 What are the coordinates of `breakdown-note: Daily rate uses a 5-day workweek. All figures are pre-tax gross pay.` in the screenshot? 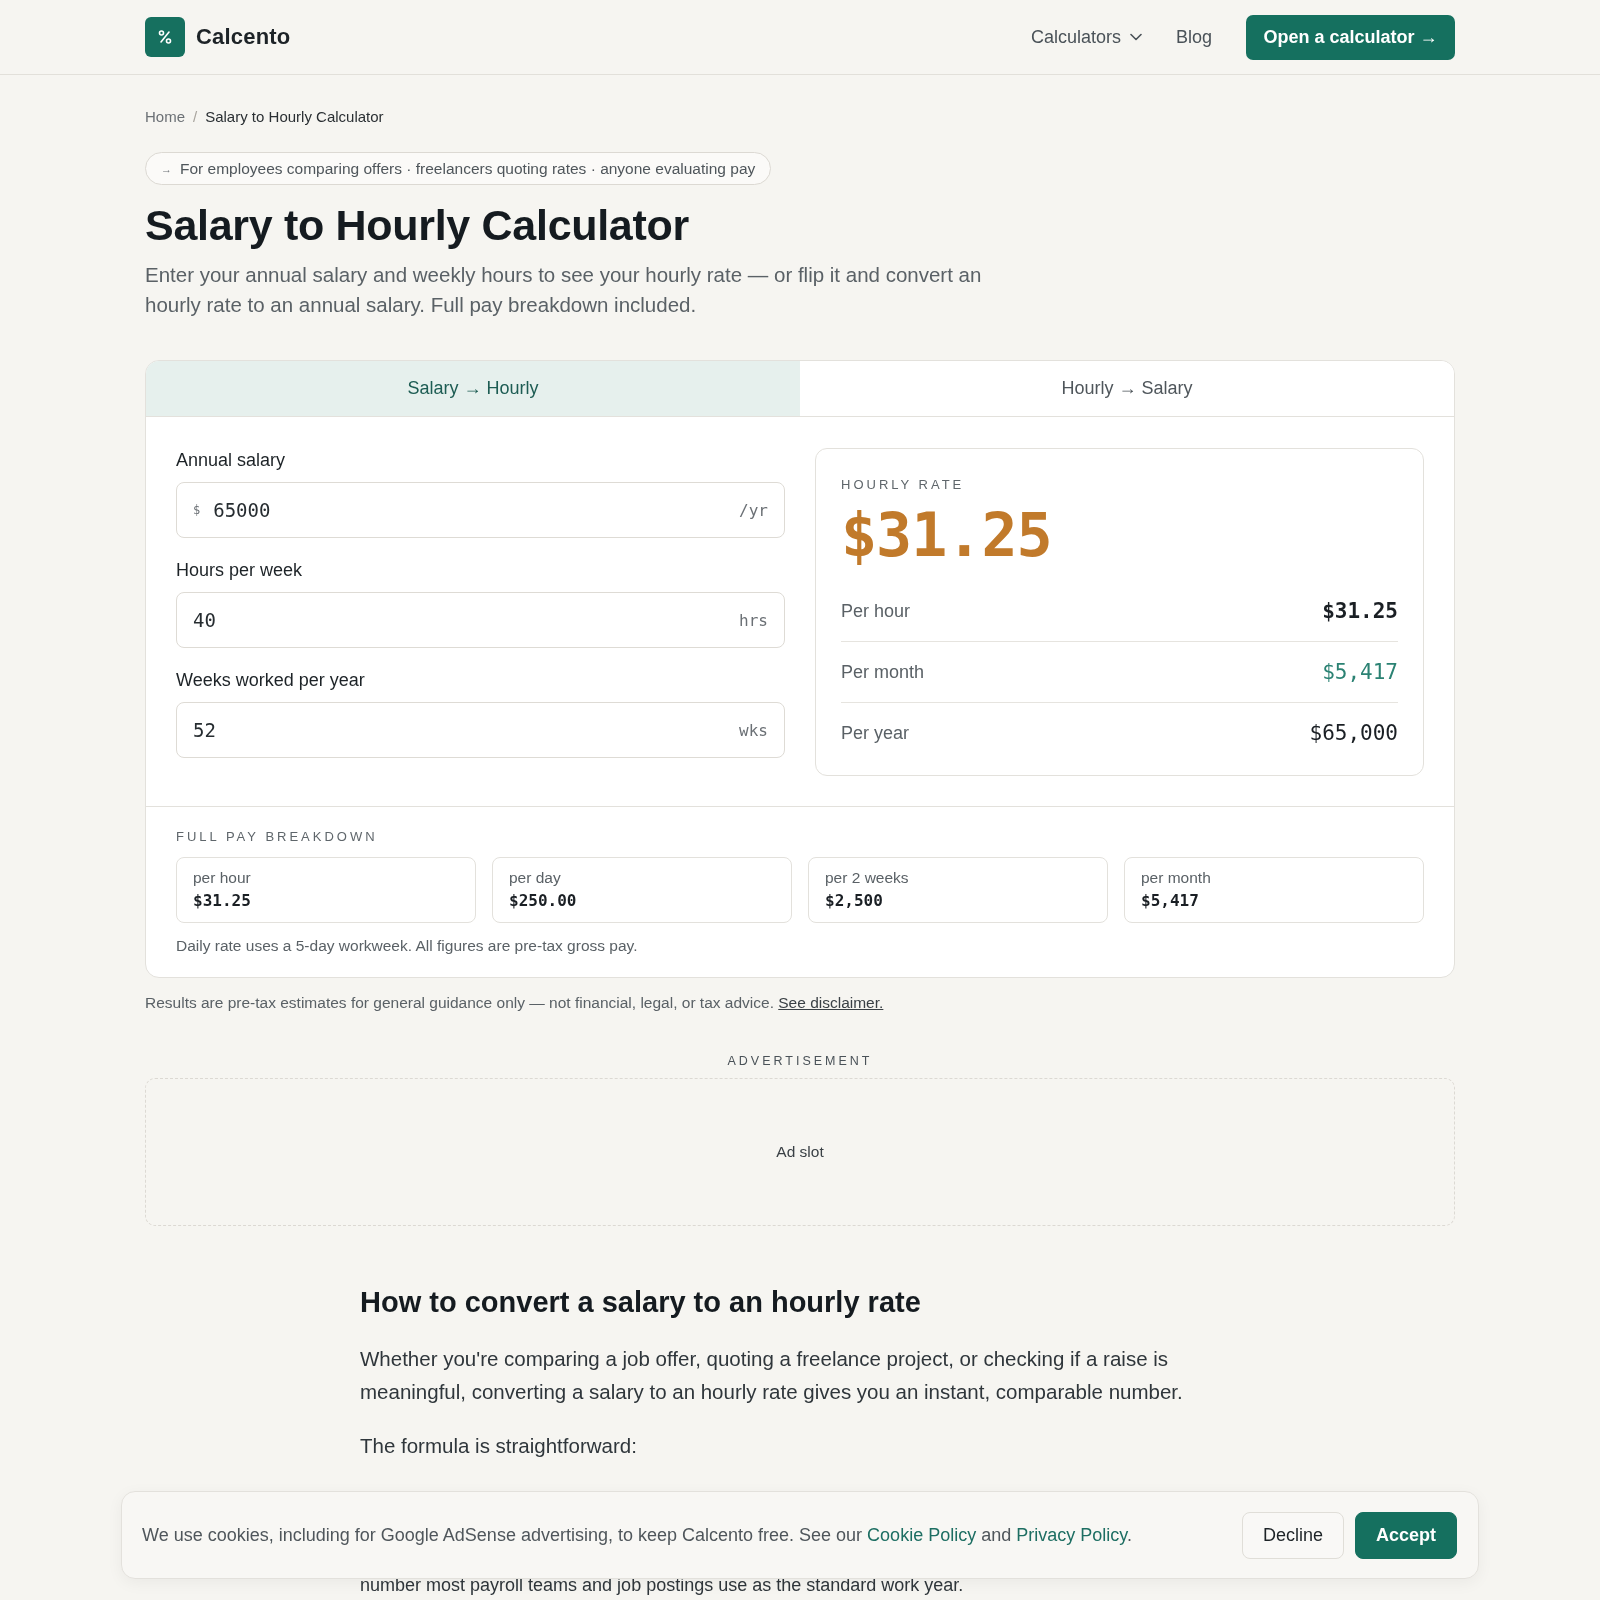 It's located at (407, 946).